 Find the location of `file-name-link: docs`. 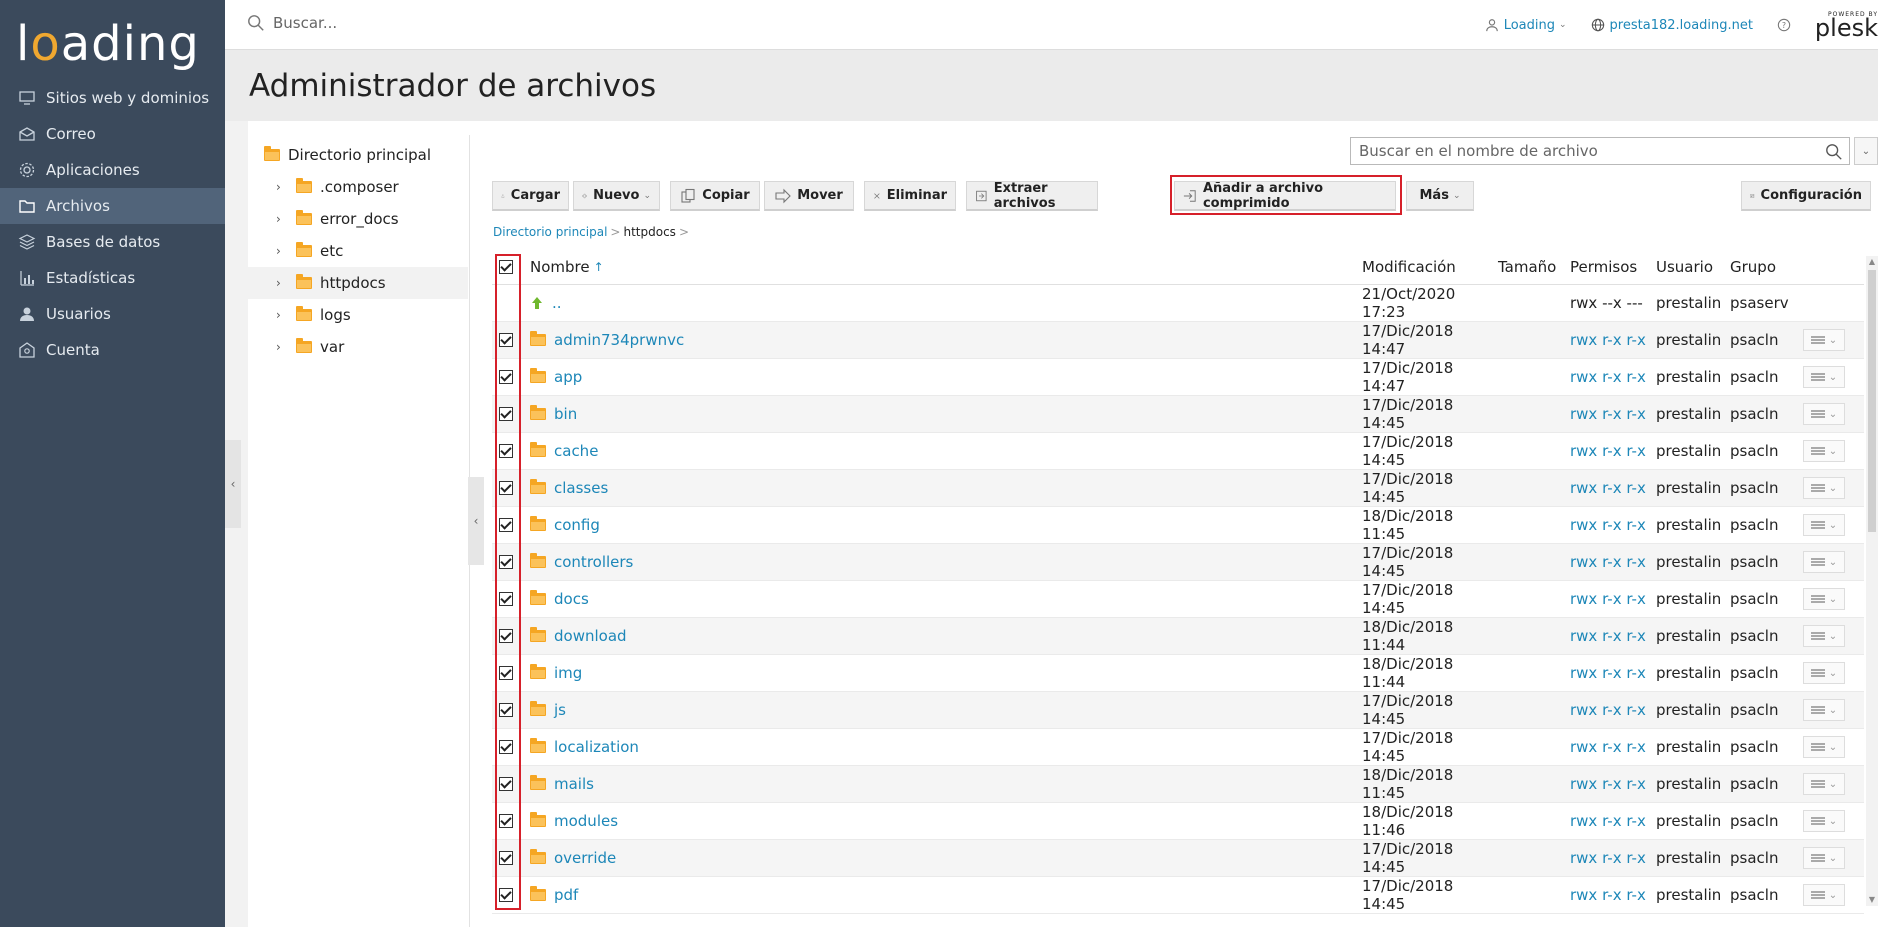

file-name-link: docs is located at coordinates (571, 599).